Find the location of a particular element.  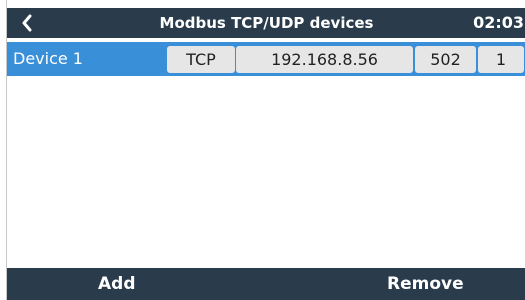

header-bar: Modbus TCP/UDP devices 02:03 is located at coordinates (266, 23).